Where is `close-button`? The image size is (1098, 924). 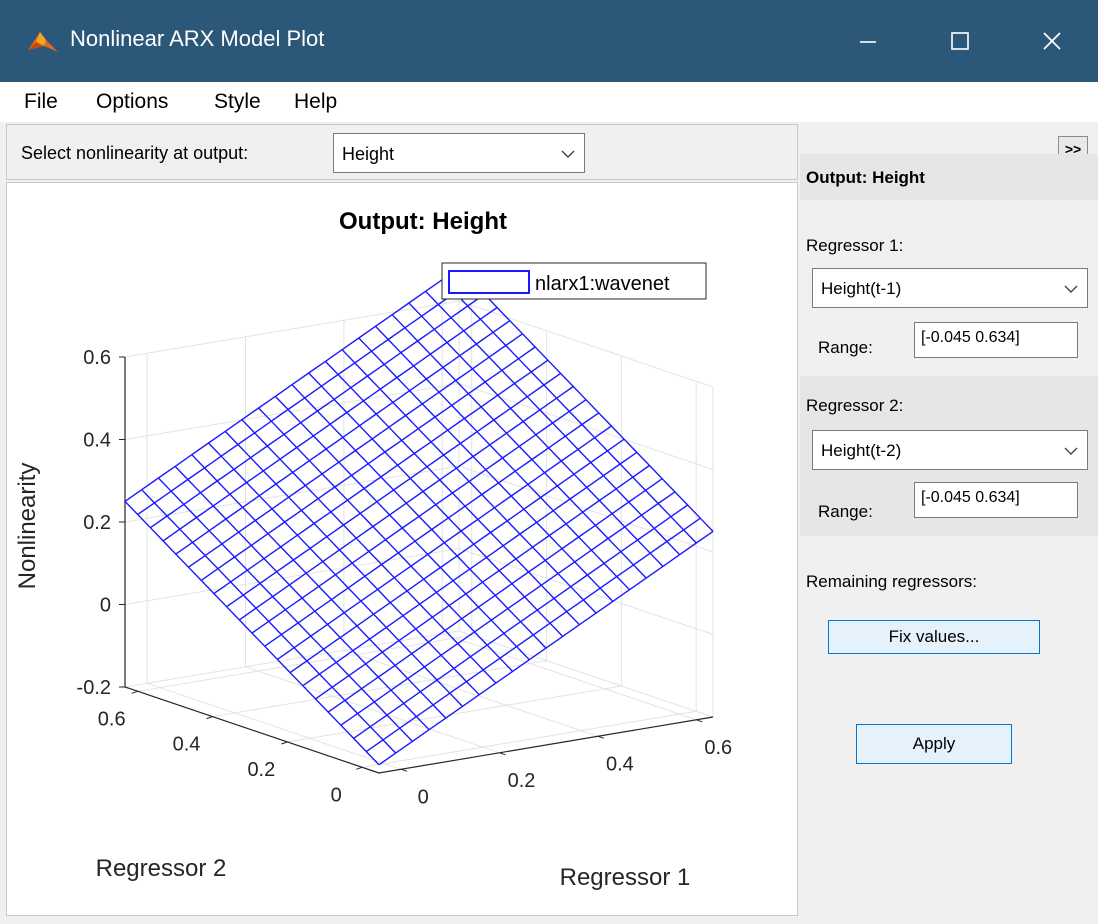
close-button is located at coordinates (1052, 41).